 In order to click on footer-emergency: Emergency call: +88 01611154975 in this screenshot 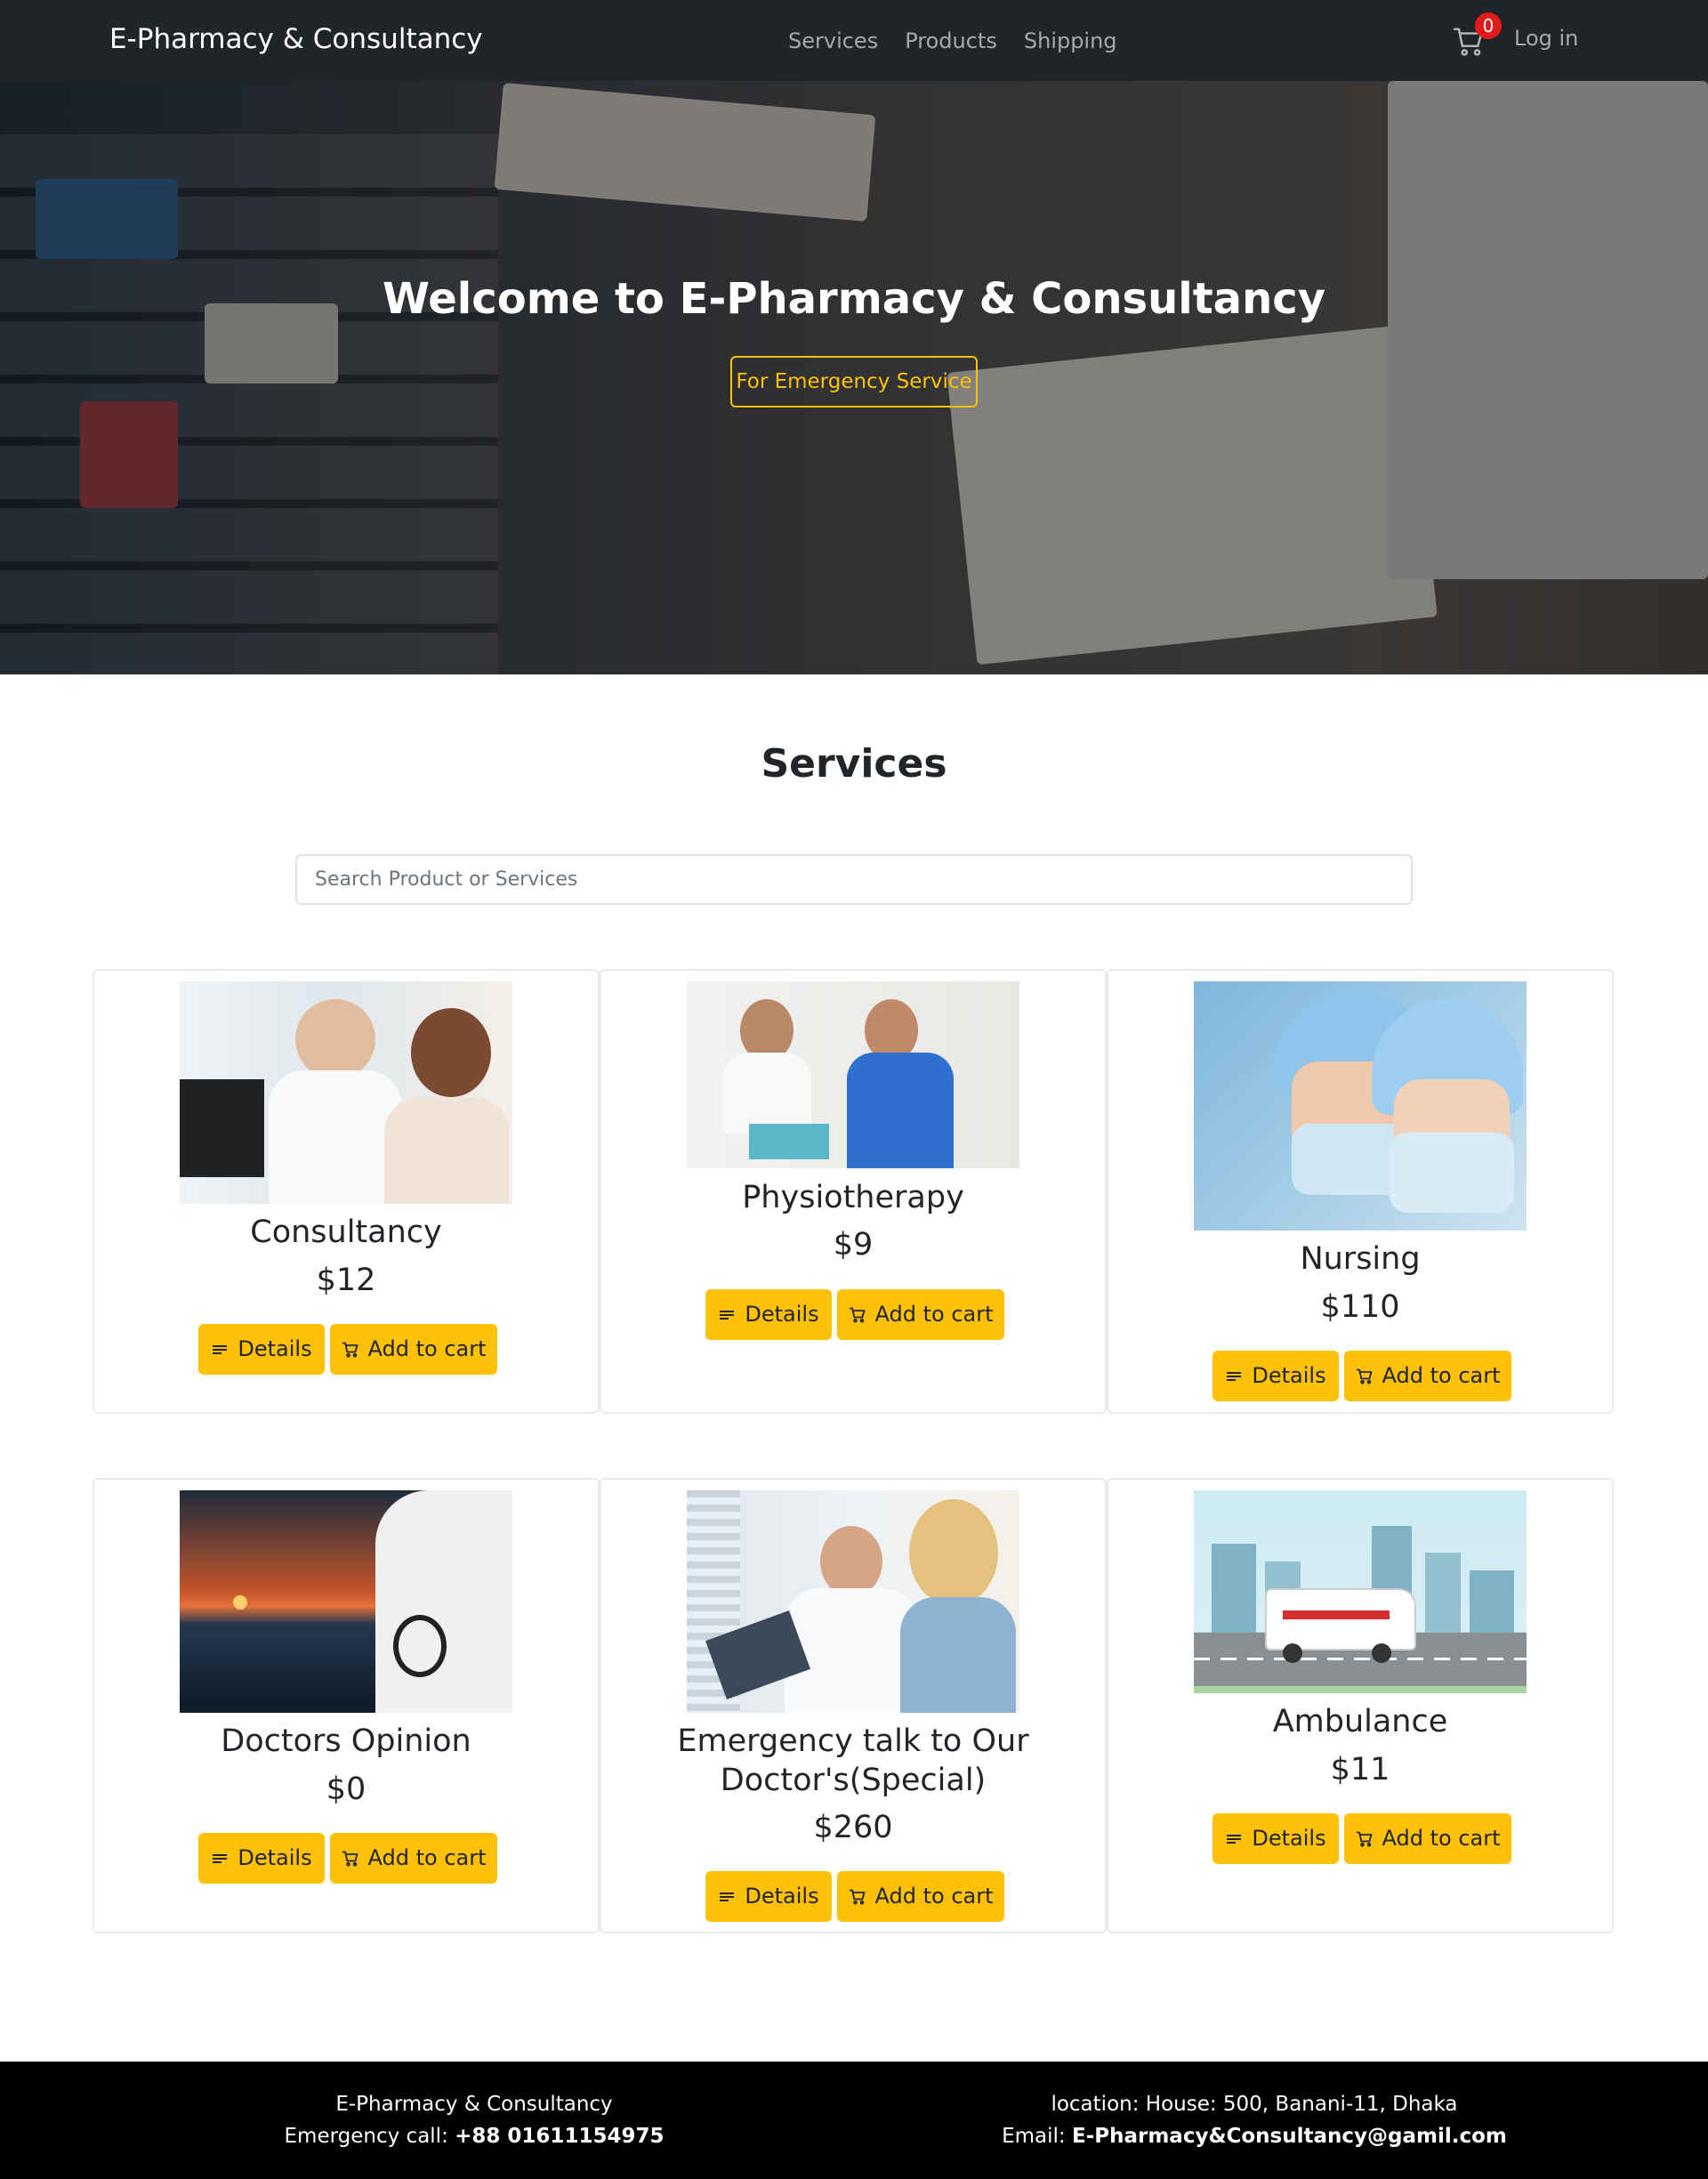, I will do `click(474, 2136)`.